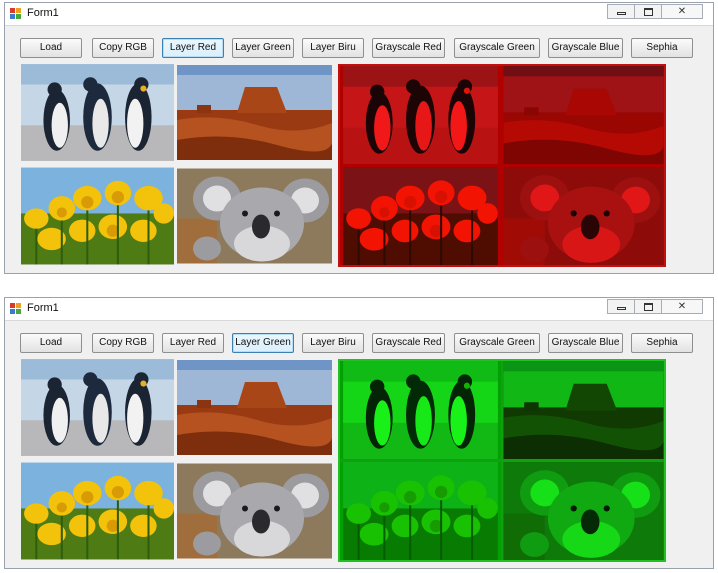 The image size is (718, 573). Describe the element at coordinates (420, 216) in the screenshot. I see `image-tulips-red` at that location.